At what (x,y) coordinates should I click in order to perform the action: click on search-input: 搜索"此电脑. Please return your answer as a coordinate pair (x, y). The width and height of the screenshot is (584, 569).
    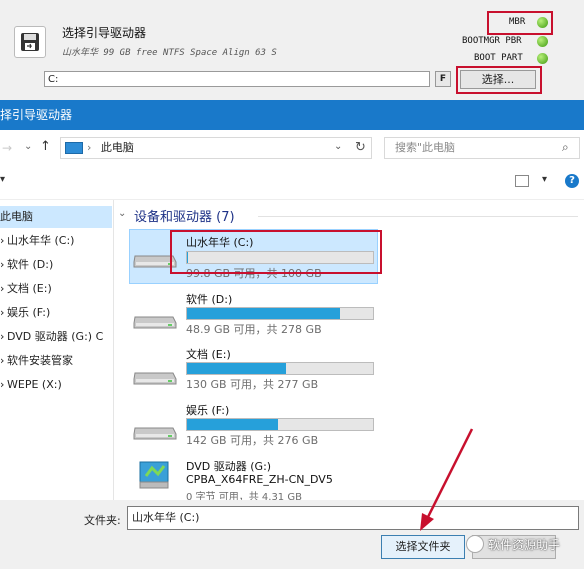
    Looking at the image, I should click on (482, 148).